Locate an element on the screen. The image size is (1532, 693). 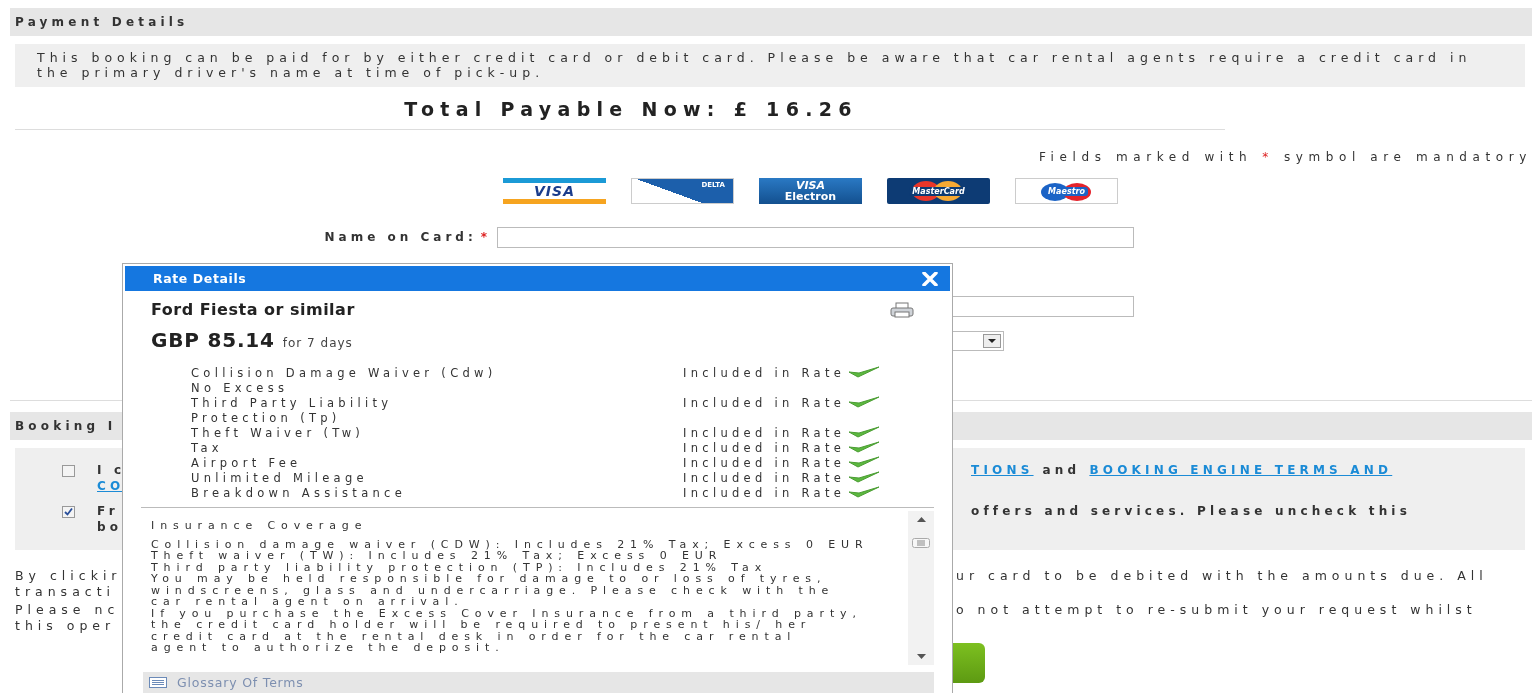
list-icon is located at coordinates (158, 683).